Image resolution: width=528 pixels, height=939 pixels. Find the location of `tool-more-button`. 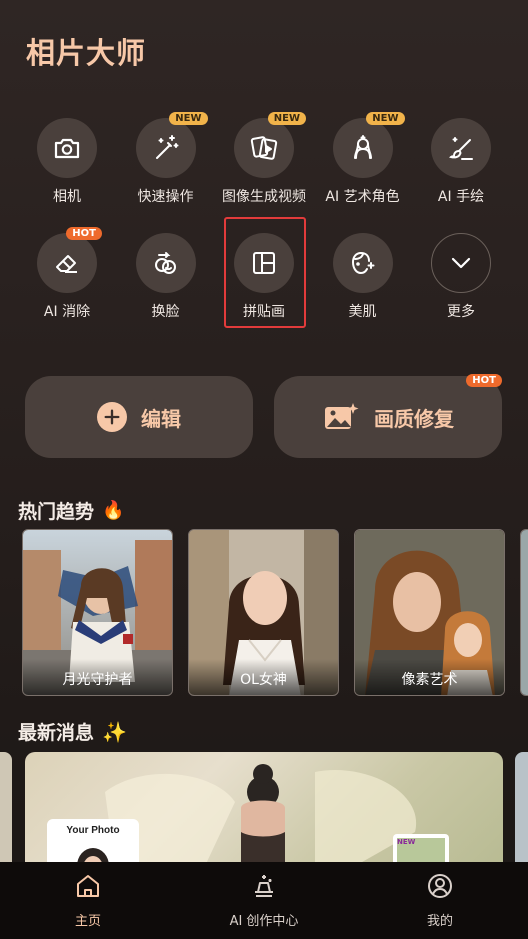

tool-more-button is located at coordinates (461, 263).